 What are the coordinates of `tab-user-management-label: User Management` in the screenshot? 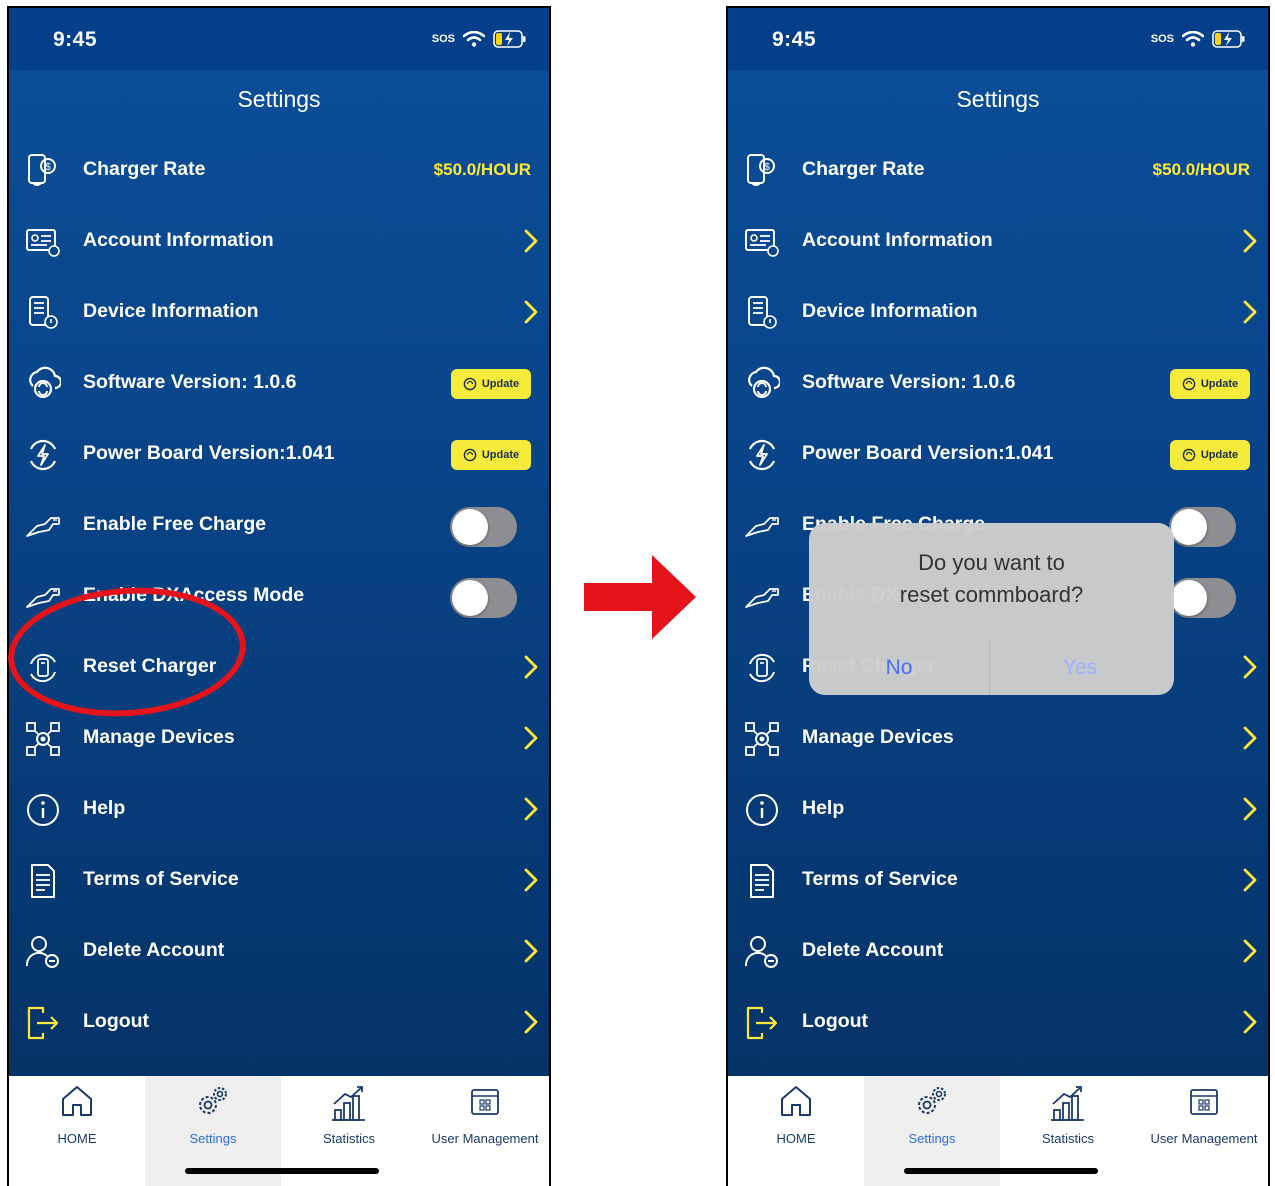 It's located at (485, 1138).